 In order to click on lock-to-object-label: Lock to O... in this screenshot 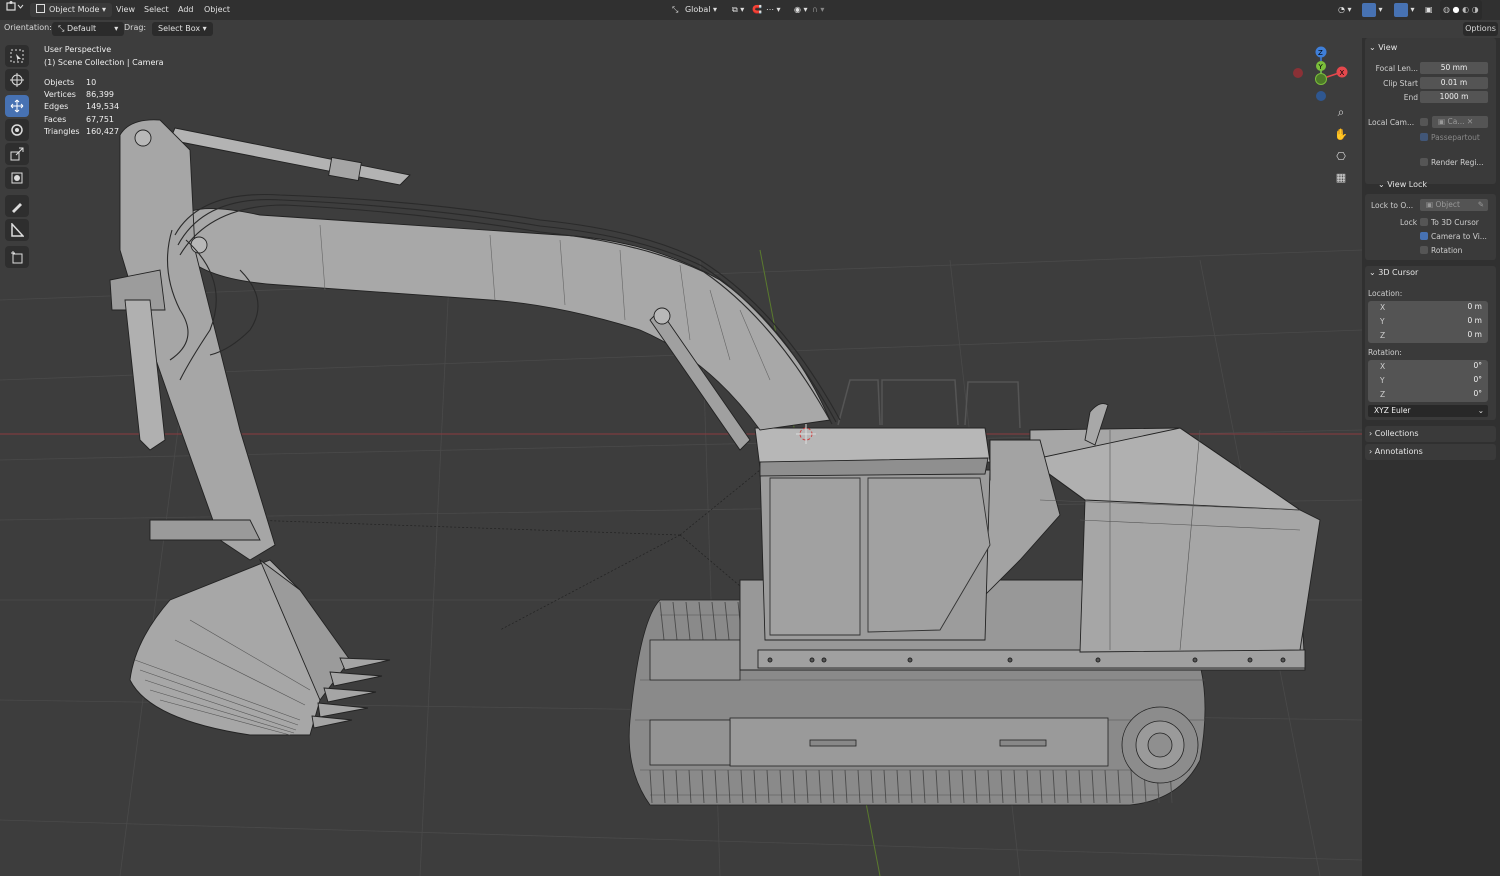, I will do `click(1392, 205)`.